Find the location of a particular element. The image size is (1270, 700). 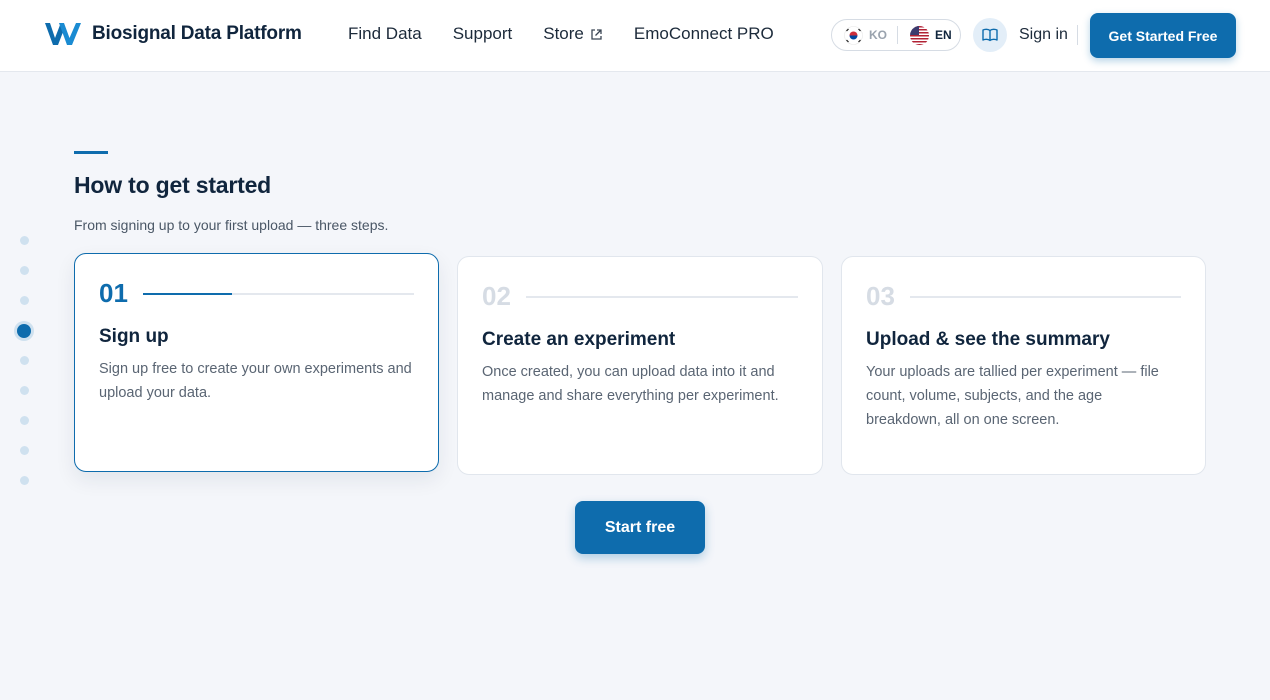

side-nav-dot-active is located at coordinates (24, 331).